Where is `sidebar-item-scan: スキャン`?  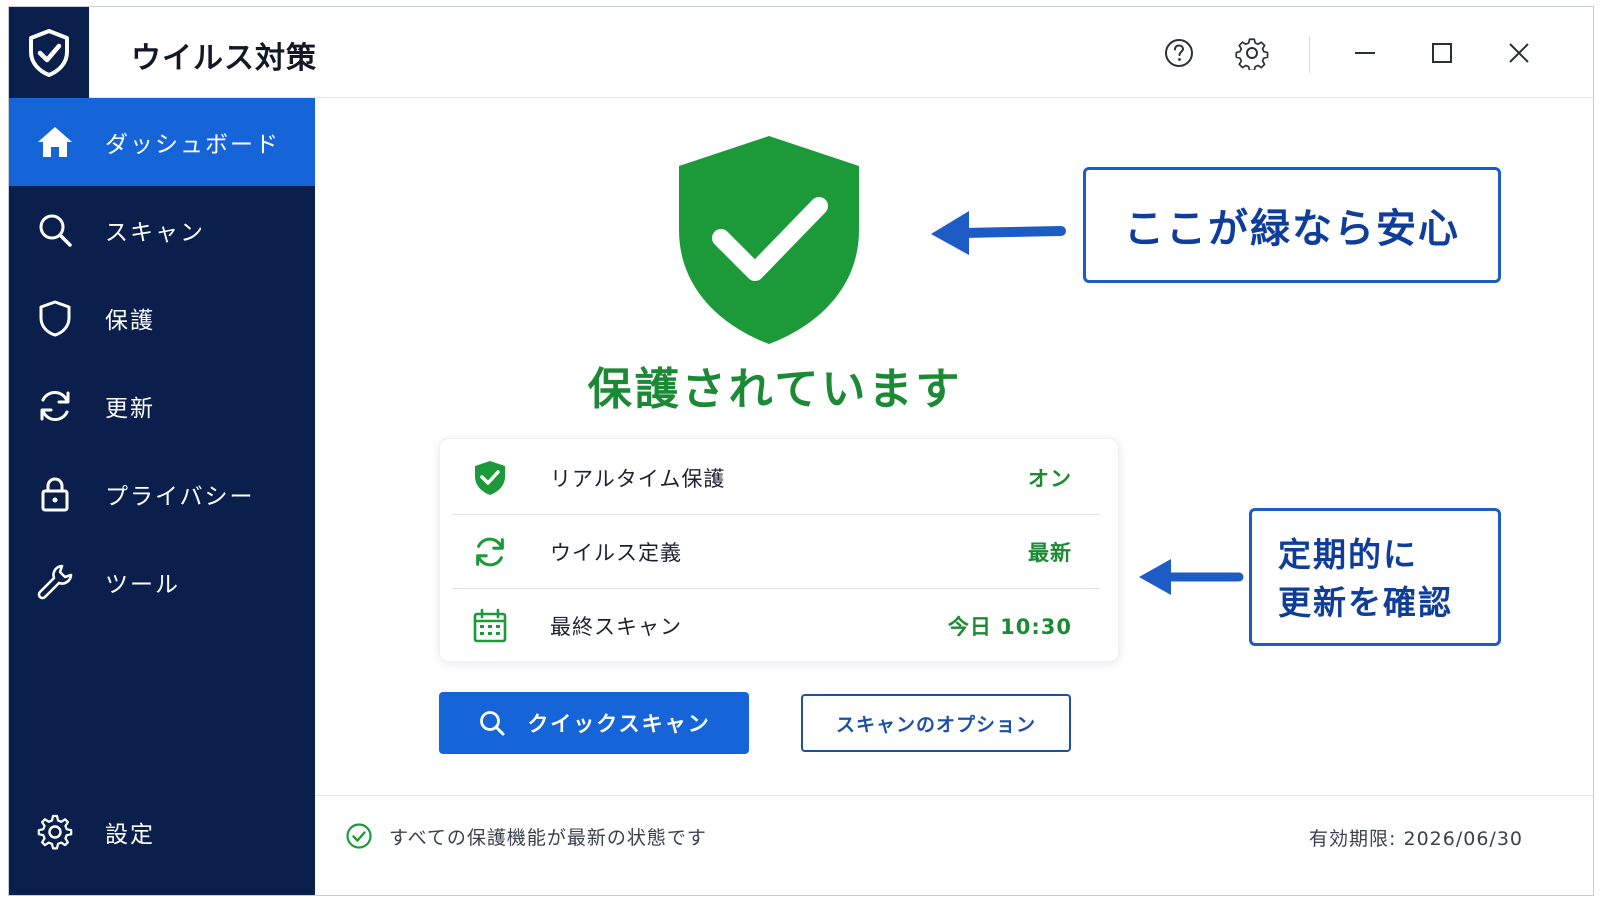 sidebar-item-scan: スキャン is located at coordinates (162, 230).